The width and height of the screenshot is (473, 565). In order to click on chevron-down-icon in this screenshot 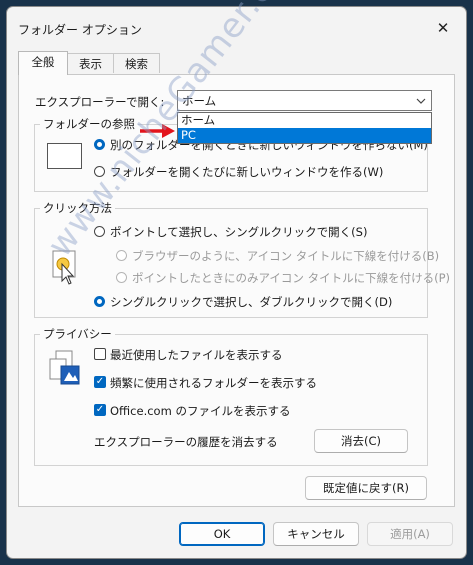, I will do `click(421, 101)`.